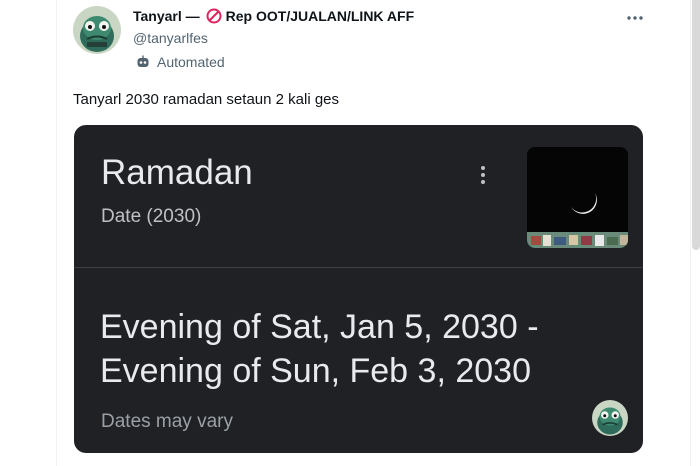 The image size is (700, 466). I want to click on author-name-suffix: Rep OOT/JUALAN/LINK AFF, so click(320, 16).